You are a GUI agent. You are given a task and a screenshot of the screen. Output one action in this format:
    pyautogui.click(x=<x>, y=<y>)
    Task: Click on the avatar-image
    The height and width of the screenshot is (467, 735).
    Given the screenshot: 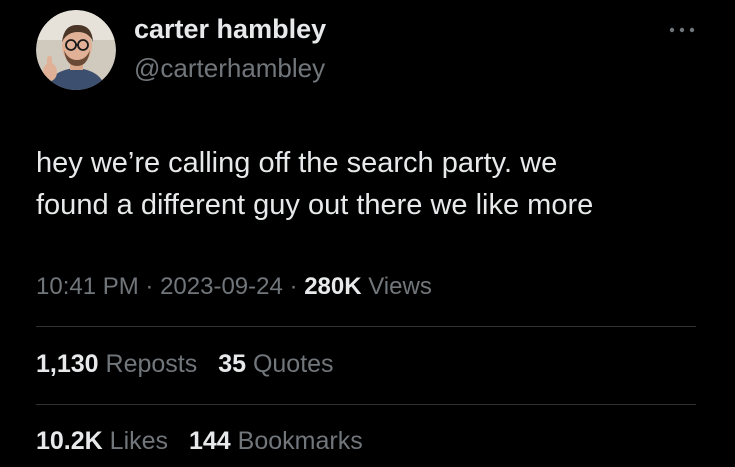 What is the action you would take?
    pyautogui.click(x=76, y=50)
    